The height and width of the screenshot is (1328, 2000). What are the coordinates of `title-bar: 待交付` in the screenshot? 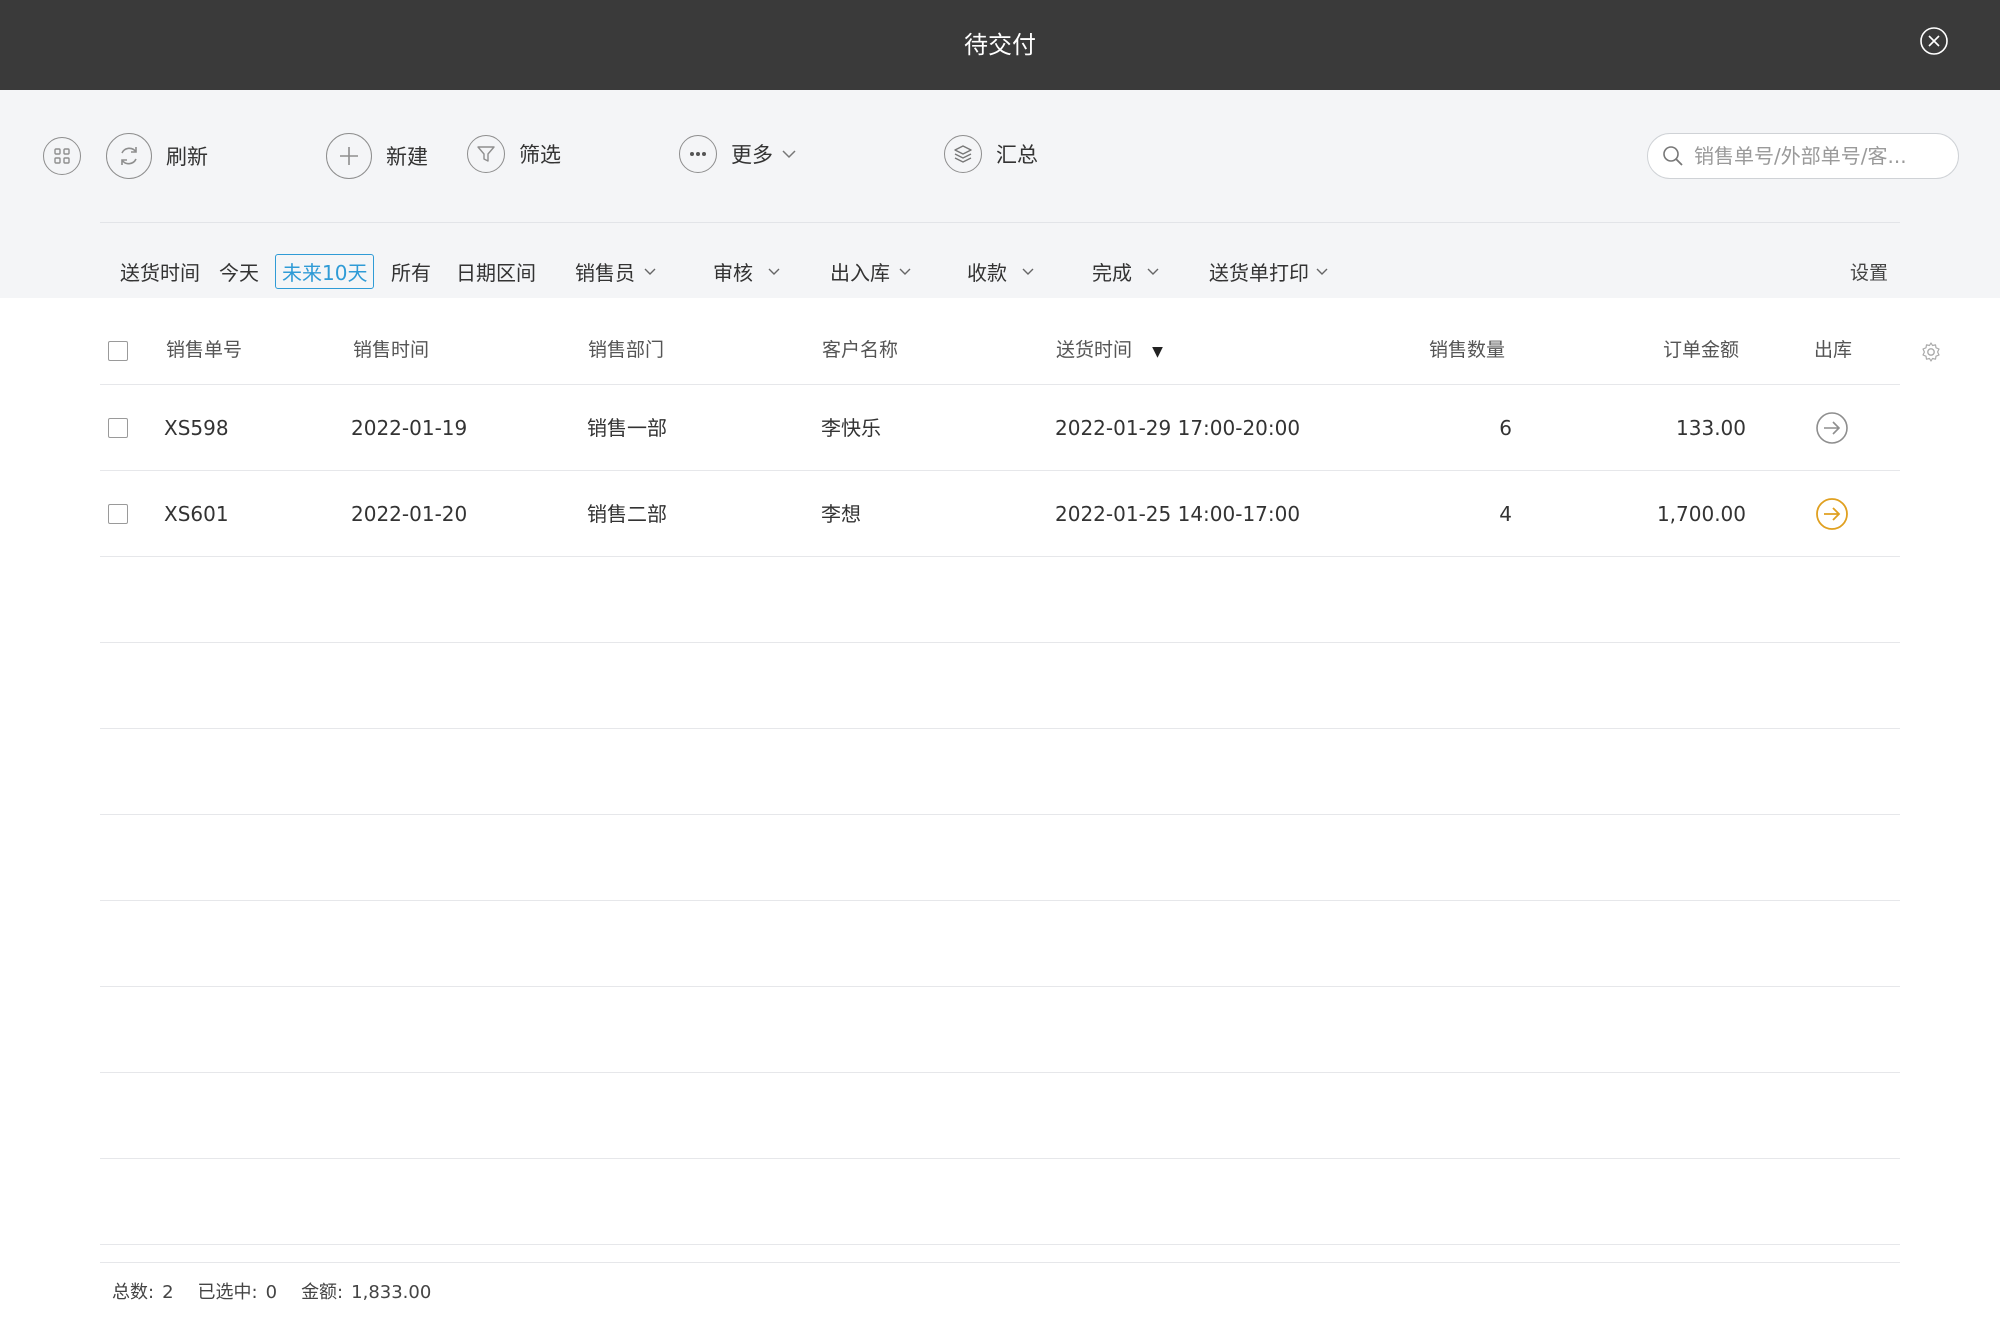 It's located at (1000, 45).